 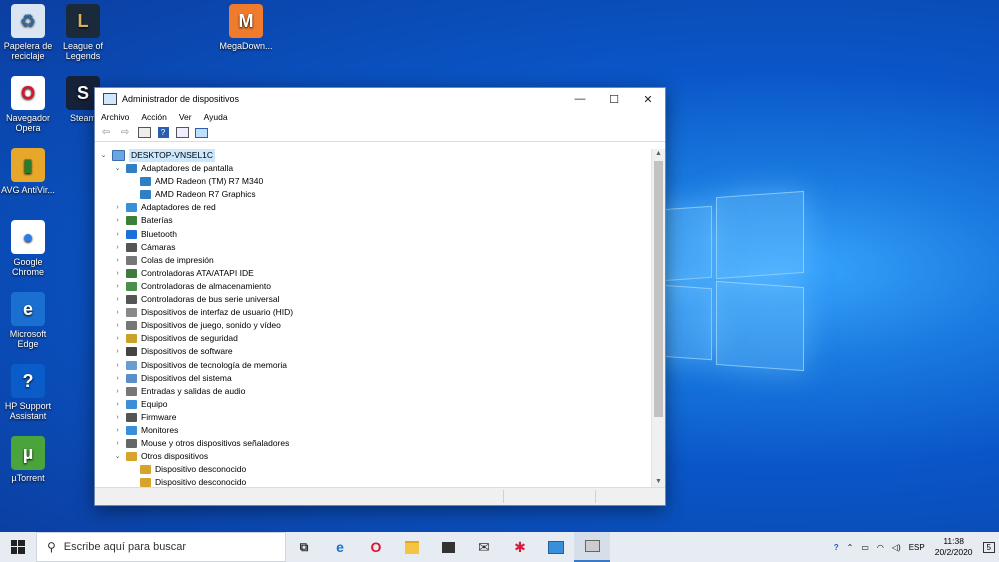 What do you see at coordinates (173, 168) in the screenshot?
I see `tree-item: ⌄ Adaptadores de pantalla` at bounding box center [173, 168].